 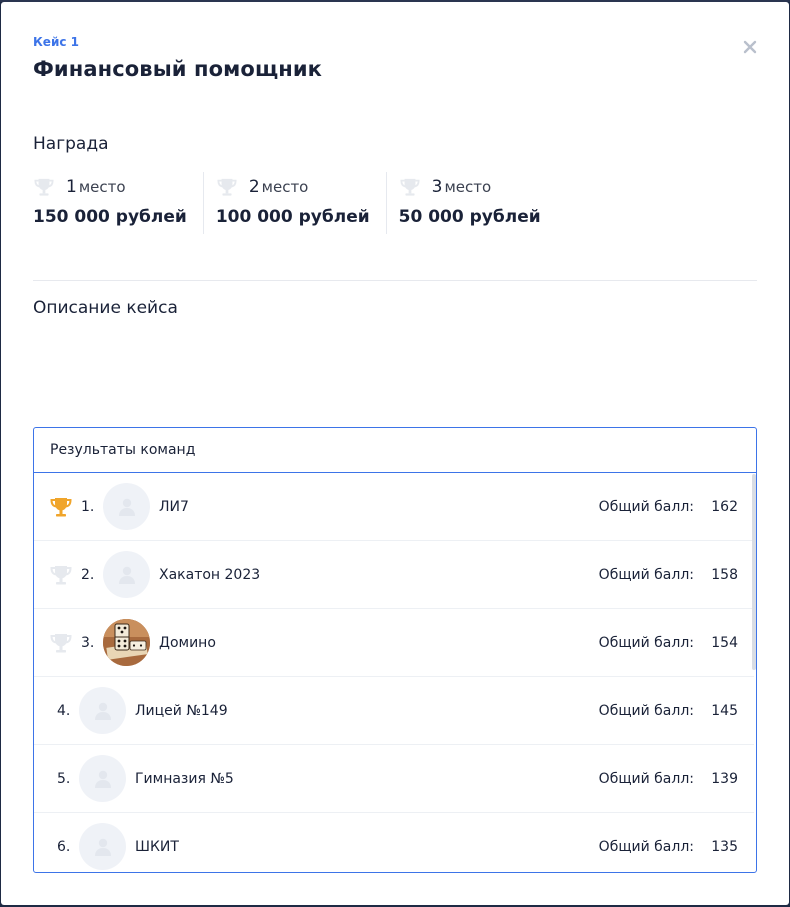 I want to click on reward-heading: Награда, so click(x=71, y=144).